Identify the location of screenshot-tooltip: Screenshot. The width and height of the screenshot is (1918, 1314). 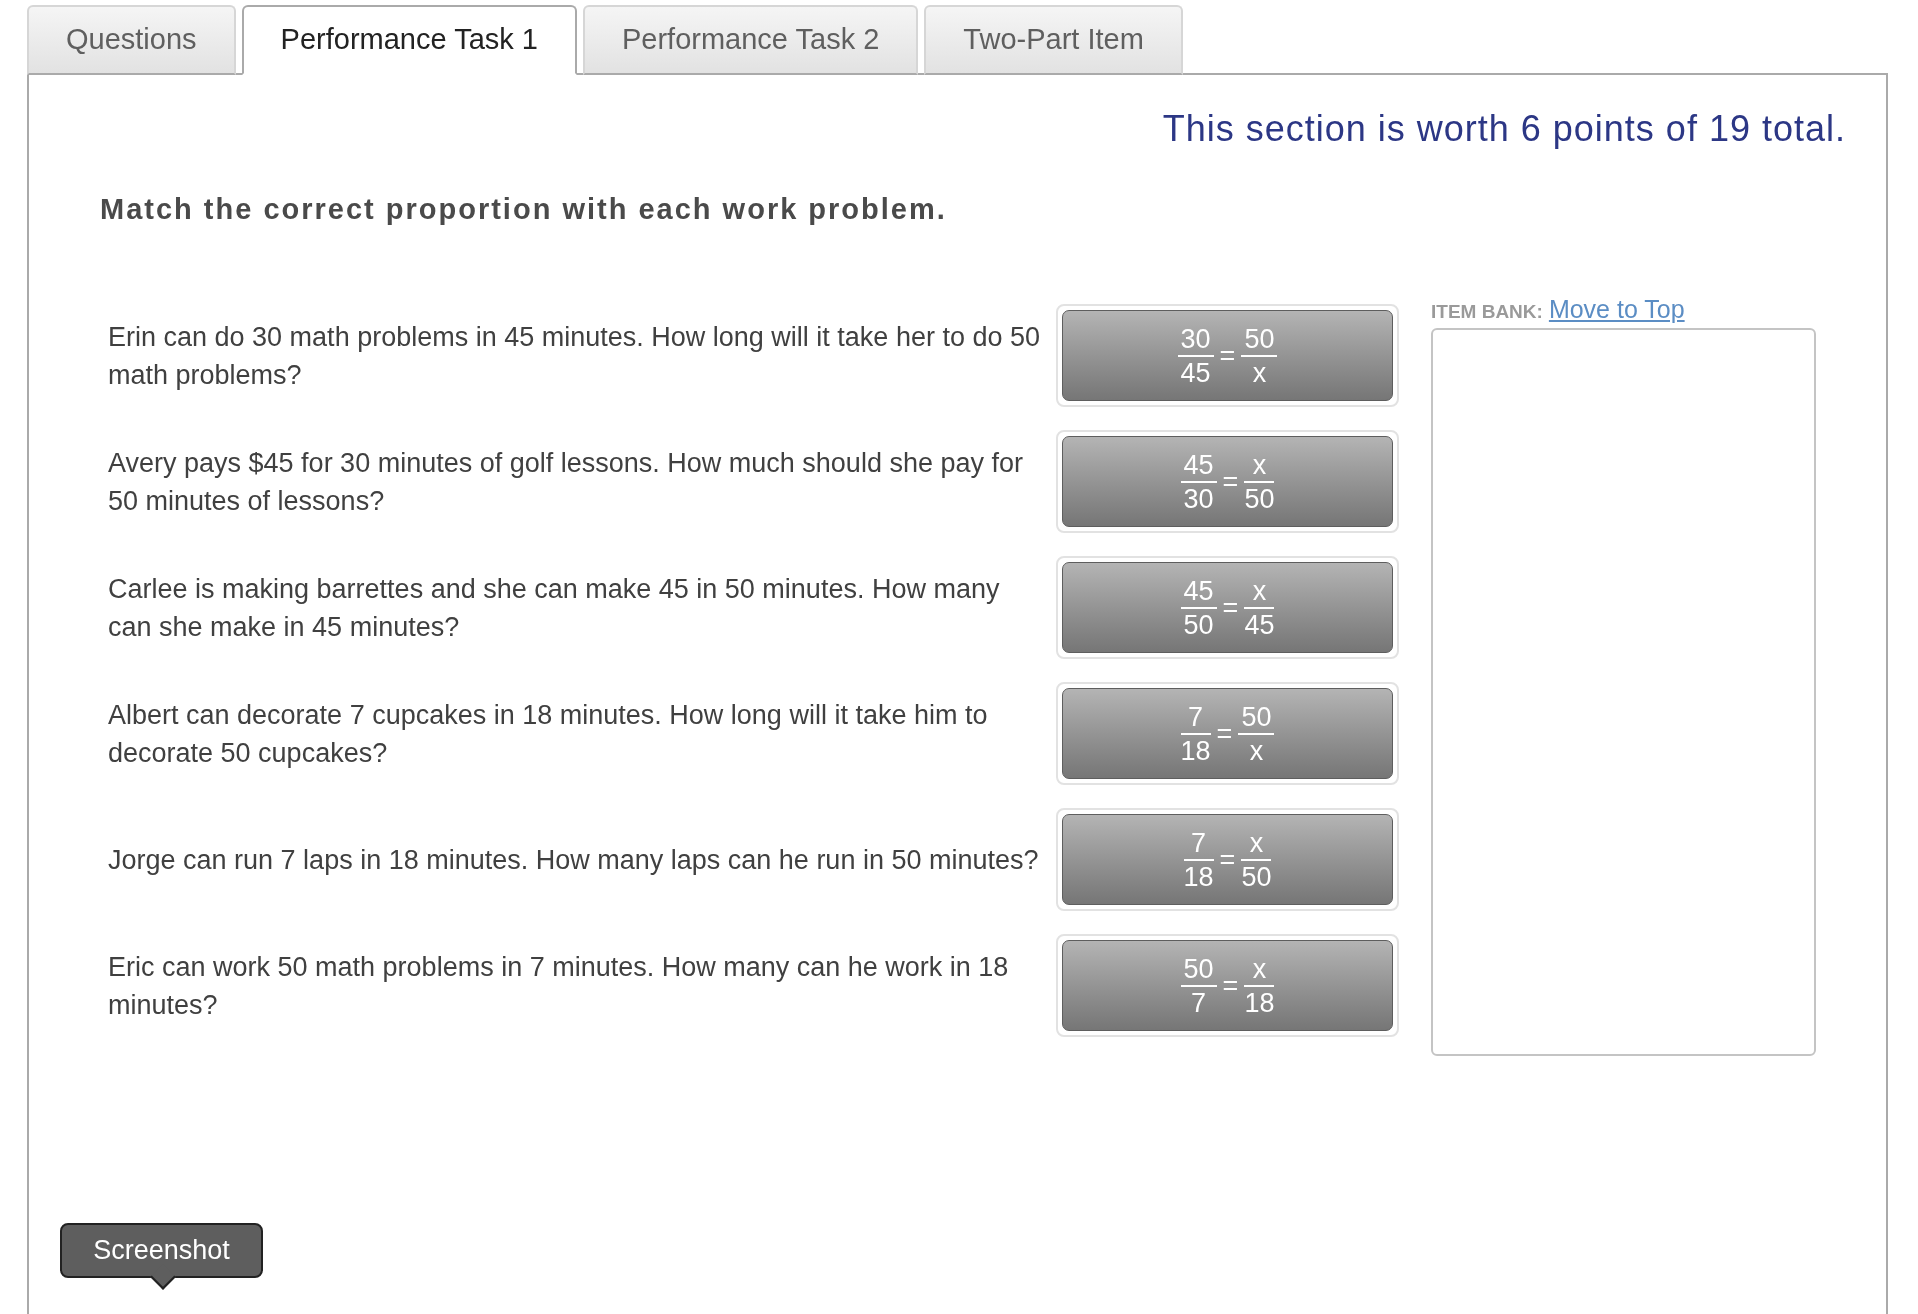
(161, 1256).